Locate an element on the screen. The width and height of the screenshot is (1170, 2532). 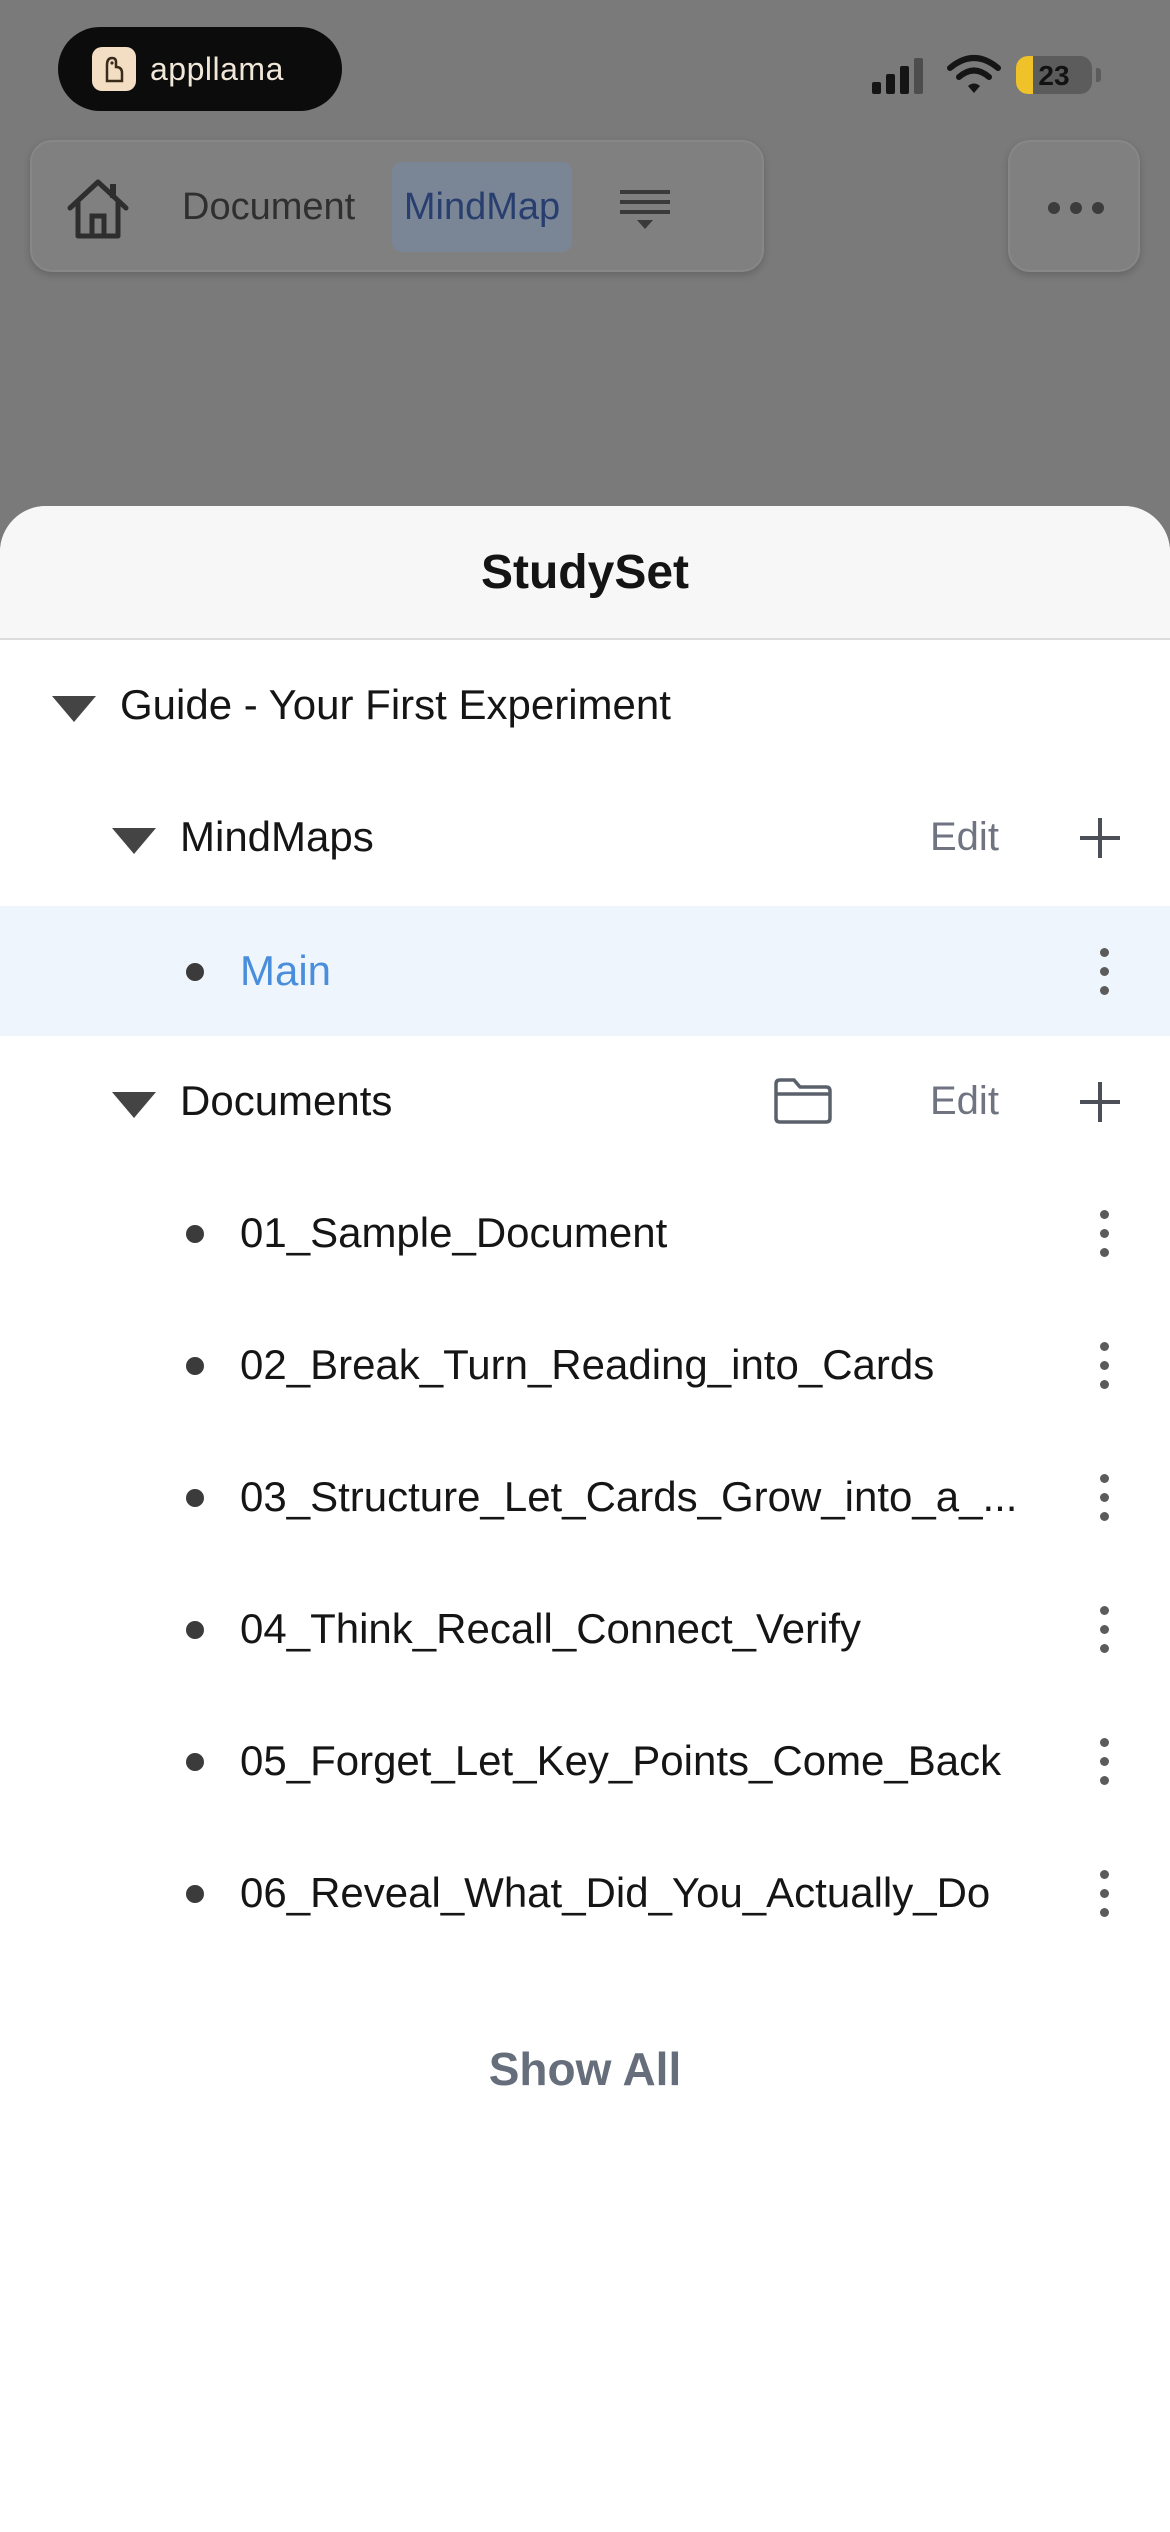
status-icons: 23 is located at coordinates (1020, 76).